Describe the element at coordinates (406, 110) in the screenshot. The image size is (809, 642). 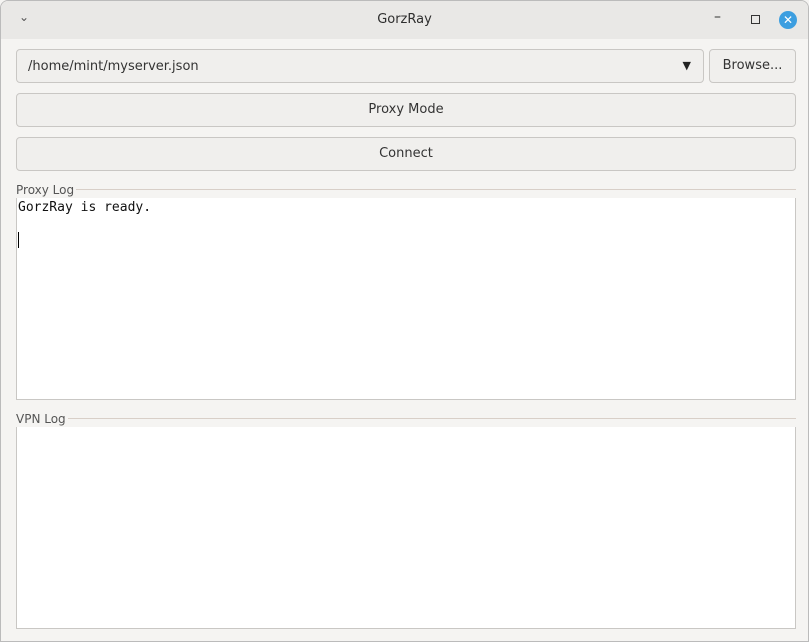
I see `proxy-mode-button: Proxy Mode` at that location.